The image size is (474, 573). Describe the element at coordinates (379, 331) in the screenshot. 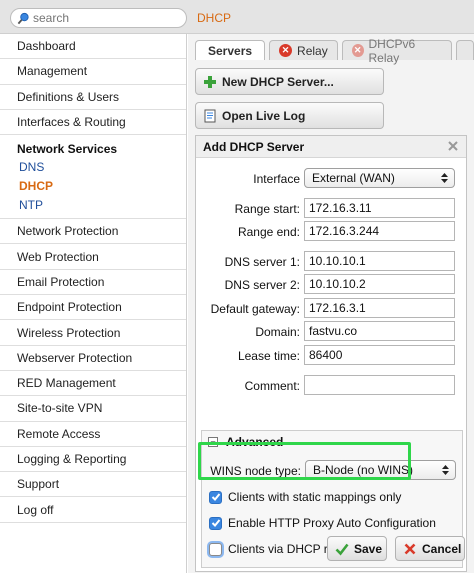

I see `domain-input` at that location.